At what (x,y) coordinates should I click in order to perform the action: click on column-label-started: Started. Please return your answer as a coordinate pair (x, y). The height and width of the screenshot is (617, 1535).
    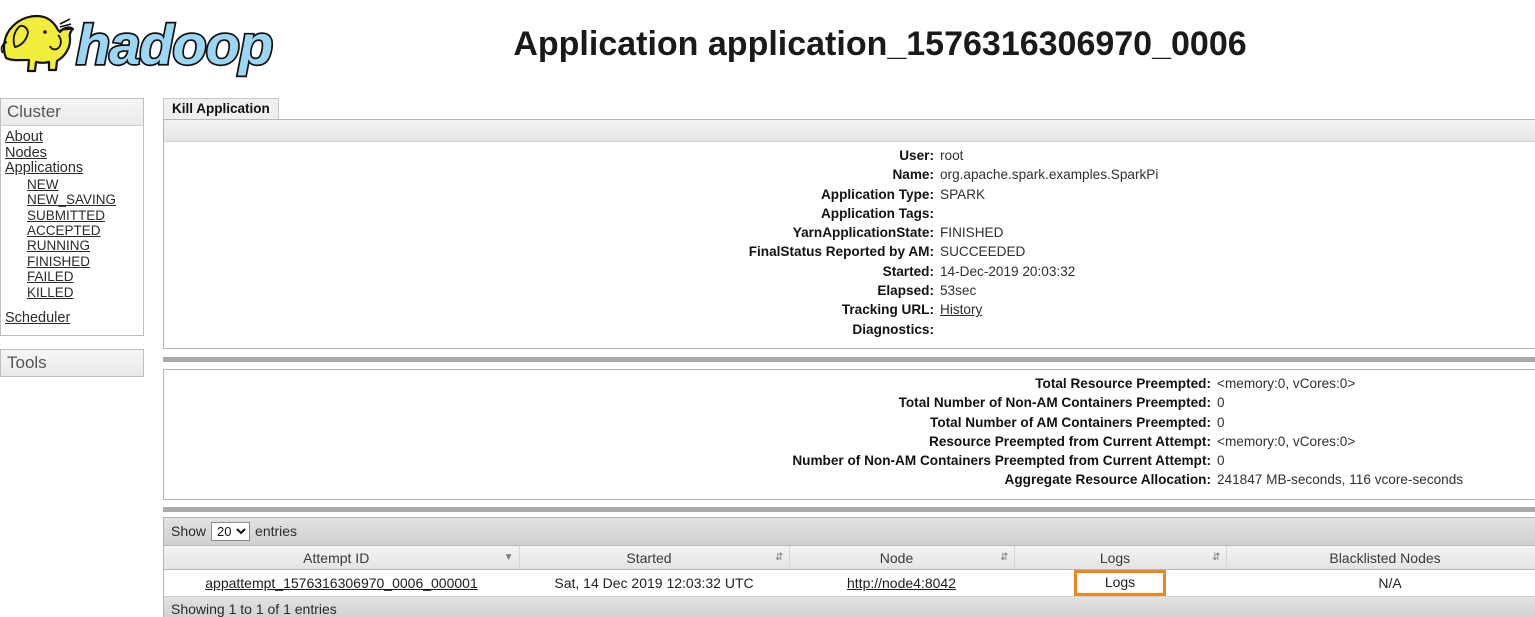
    Looking at the image, I should click on (649, 557).